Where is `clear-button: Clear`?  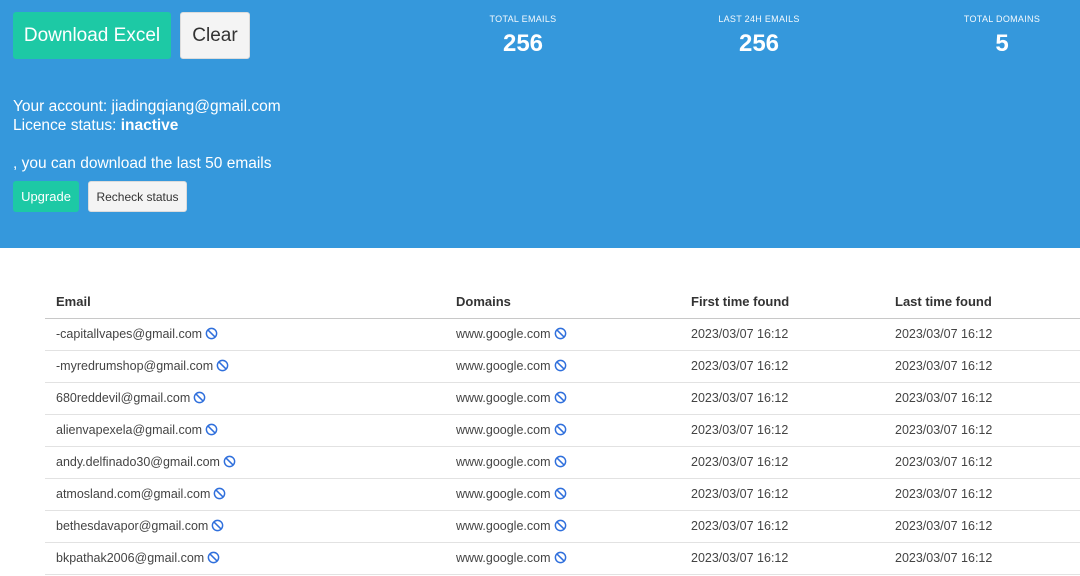 clear-button: Clear is located at coordinates (215, 35).